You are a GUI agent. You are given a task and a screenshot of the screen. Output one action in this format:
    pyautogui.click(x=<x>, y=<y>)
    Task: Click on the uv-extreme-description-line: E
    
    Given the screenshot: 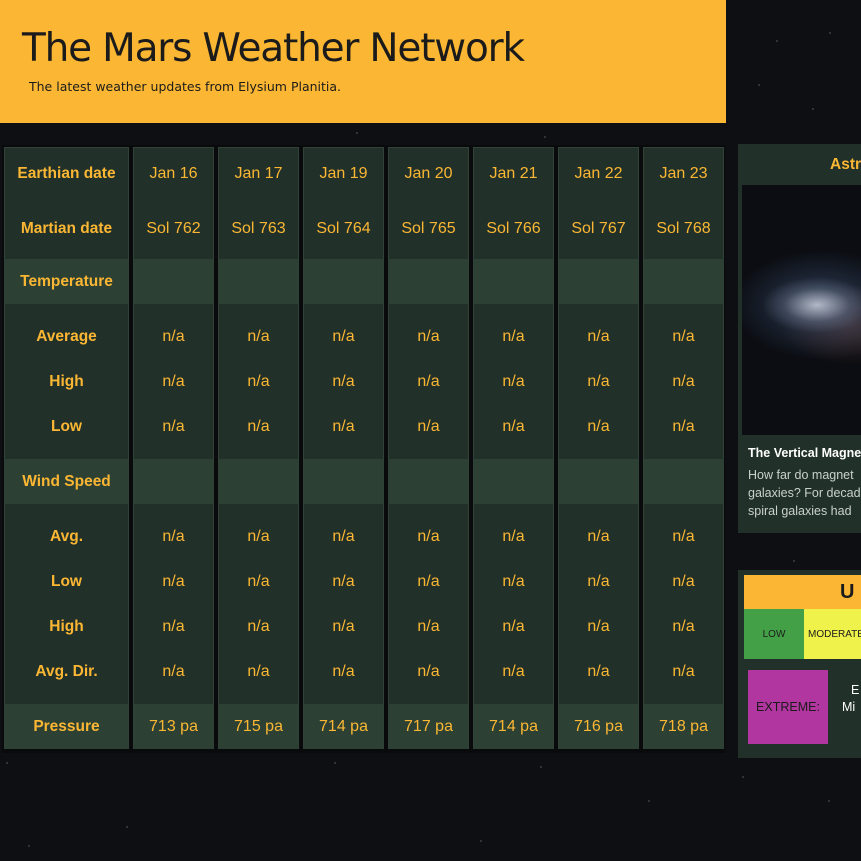 What is the action you would take?
    pyautogui.click(x=855, y=690)
    